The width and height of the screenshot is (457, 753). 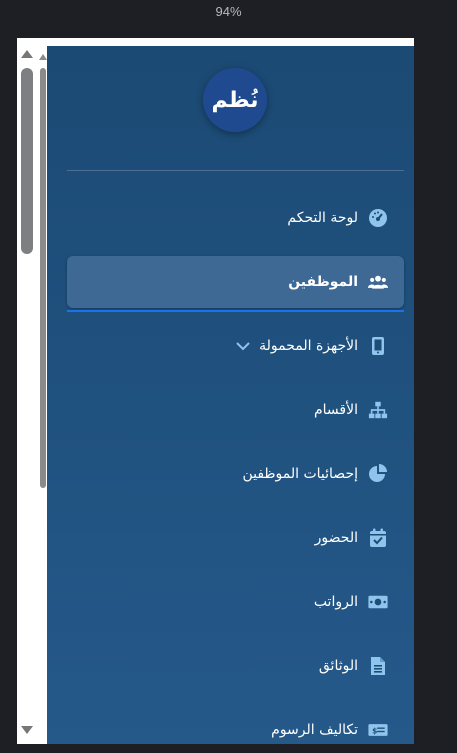 What do you see at coordinates (235, 410) in the screenshot?
I see `sidebar-item-departments: الأقسام` at bounding box center [235, 410].